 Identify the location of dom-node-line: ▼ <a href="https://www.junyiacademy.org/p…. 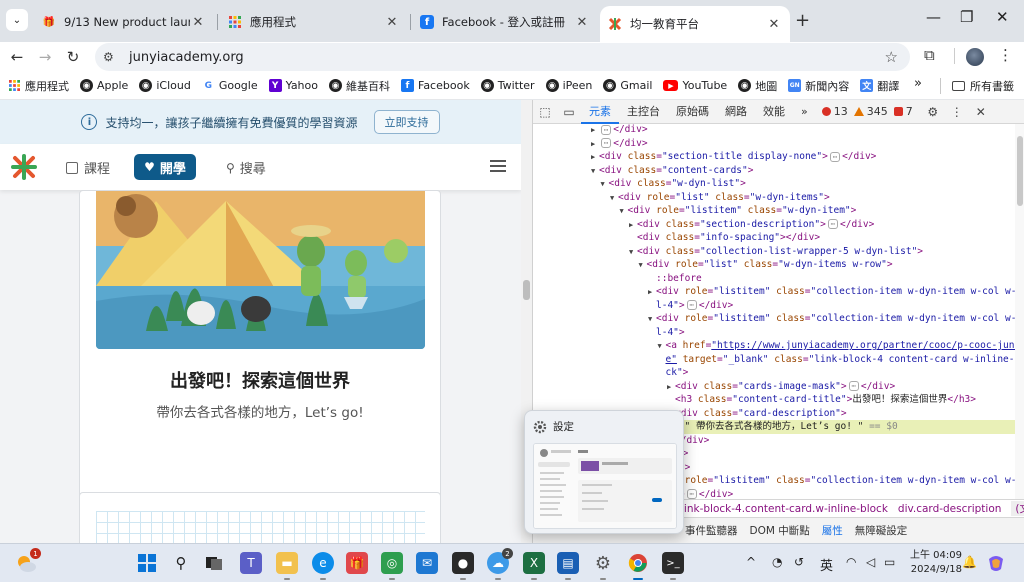
(774, 346).